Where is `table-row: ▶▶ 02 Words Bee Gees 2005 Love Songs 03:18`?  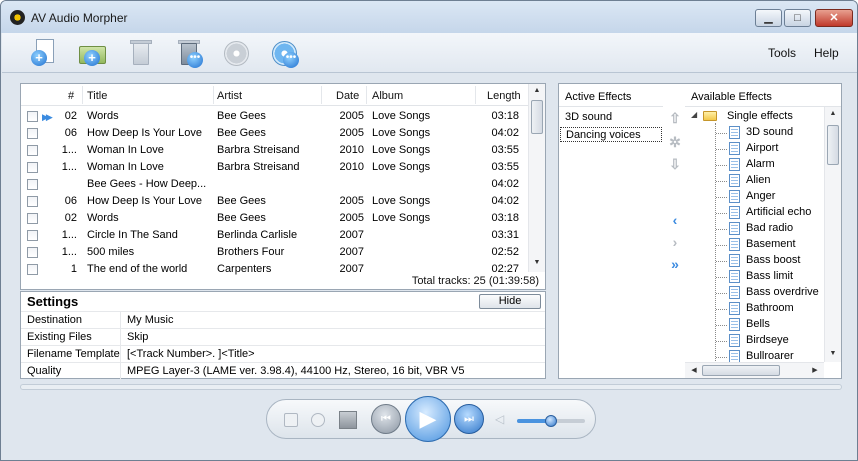 table-row: ▶▶ 02 Words Bee Gees 2005 Love Songs 03:18 is located at coordinates (275, 116).